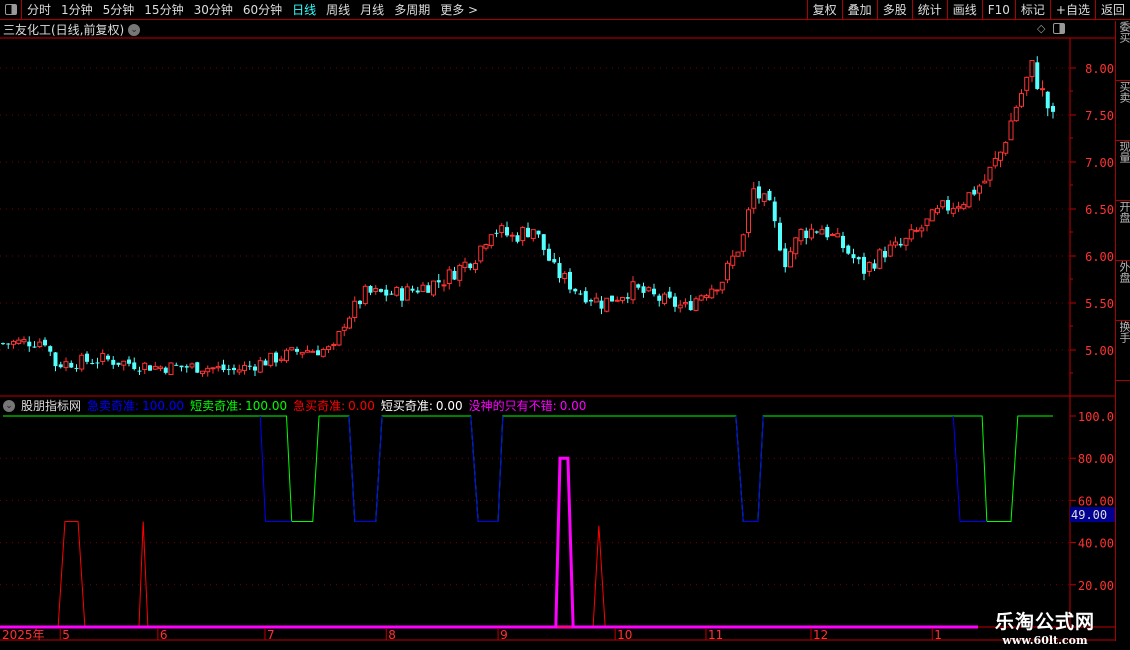 This screenshot has height=650, width=1130. Describe the element at coordinates (1123, 111) in the screenshot. I see `sidebar-tab: 买卖` at that location.